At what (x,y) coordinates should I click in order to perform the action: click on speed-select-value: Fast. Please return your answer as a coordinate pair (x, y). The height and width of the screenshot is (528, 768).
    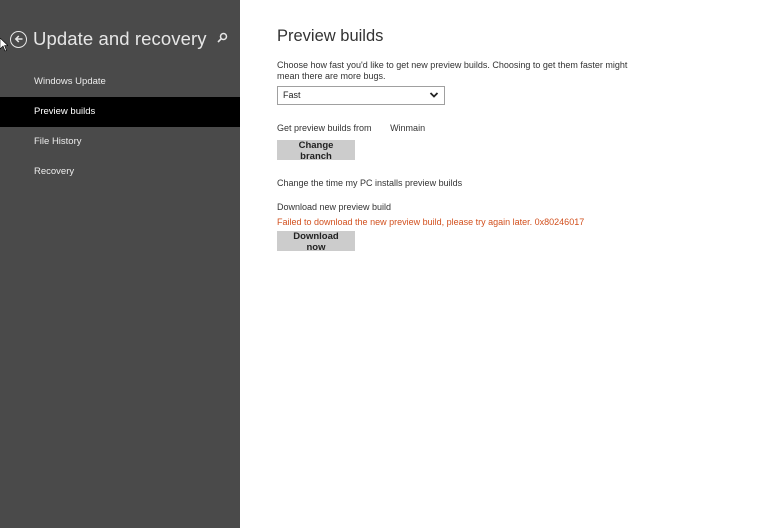
    Looking at the image, I should click on (292, 95).